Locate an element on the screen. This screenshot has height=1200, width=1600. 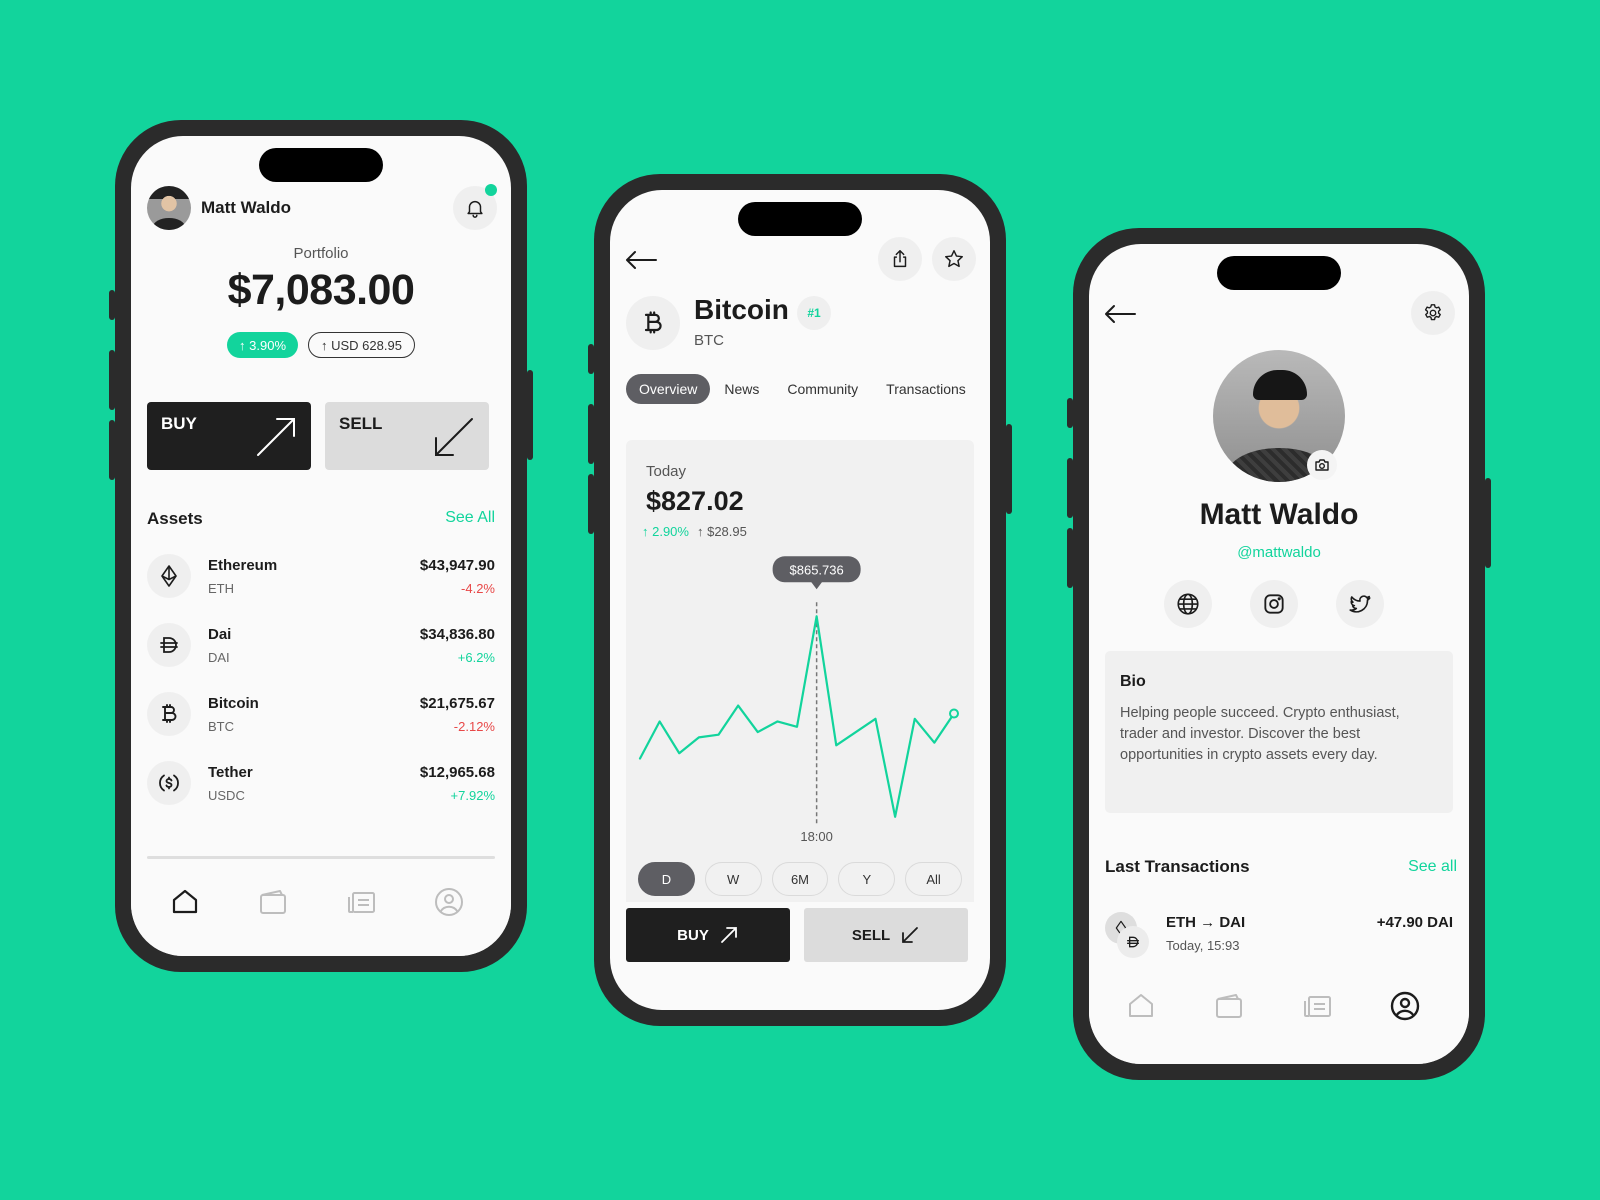
tab-news: News is located at coordinates (741, 389).